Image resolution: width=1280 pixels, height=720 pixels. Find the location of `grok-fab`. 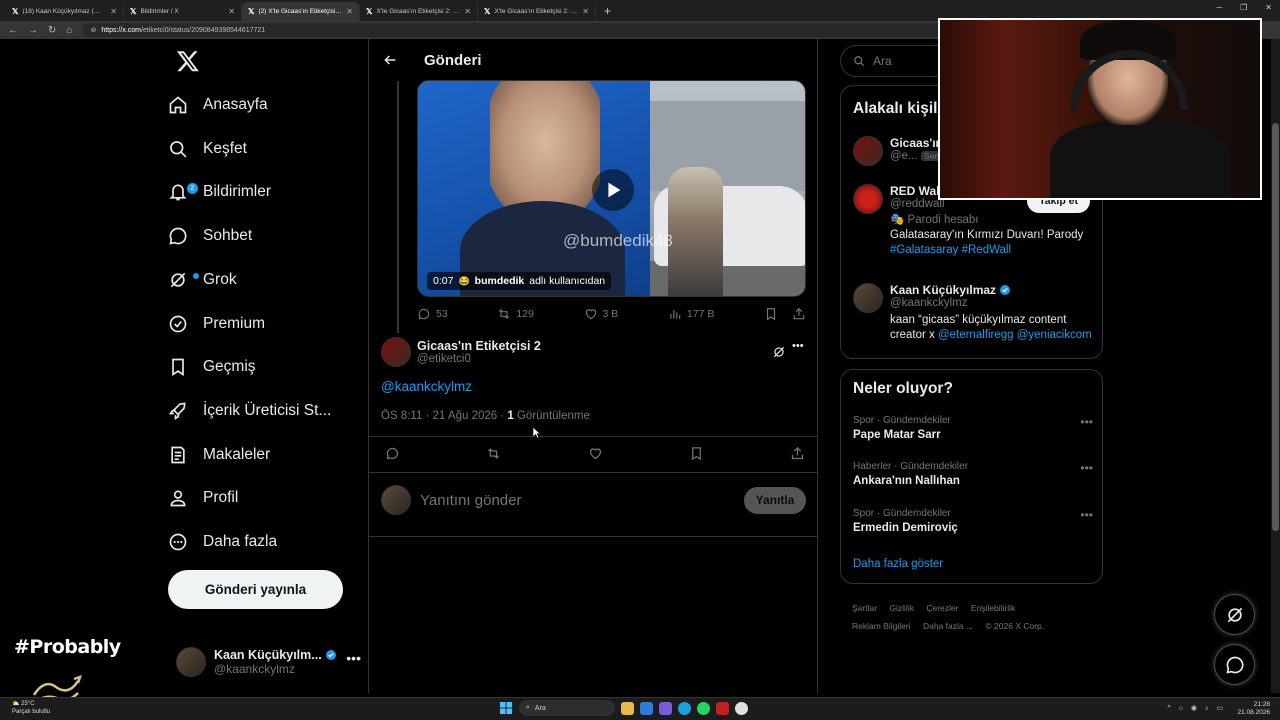

grok-fab is located at coordinates (1234, 614).